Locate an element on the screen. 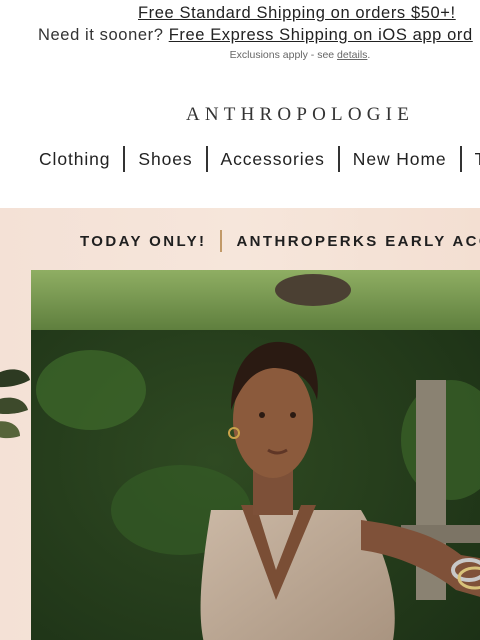 This screenshot has width=480, height=640. exclusions-prefix: Exclusions apply - see is located at coordinates (283, 55).